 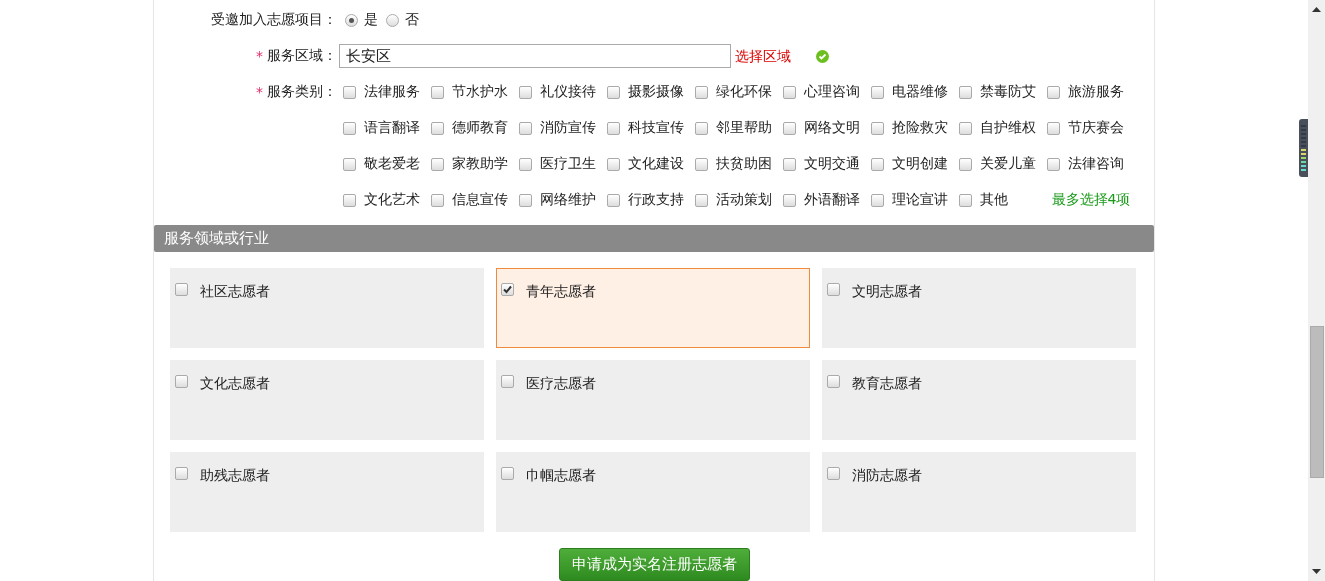 What do you see at coordinates (1091, 200) in the screenshot?
I see `hint-text: 最多选择4项` at bounding box center [1091, 200].